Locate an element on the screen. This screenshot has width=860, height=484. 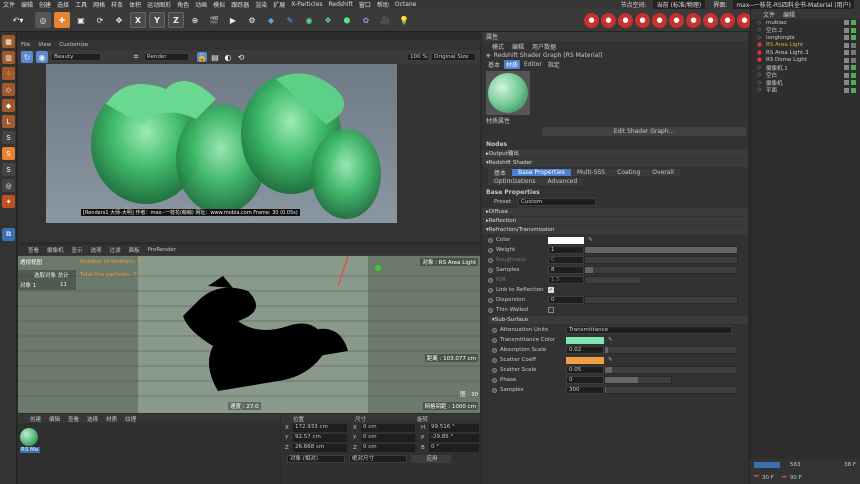
pen-icon: ✎ is located at coordinates (290, 20).